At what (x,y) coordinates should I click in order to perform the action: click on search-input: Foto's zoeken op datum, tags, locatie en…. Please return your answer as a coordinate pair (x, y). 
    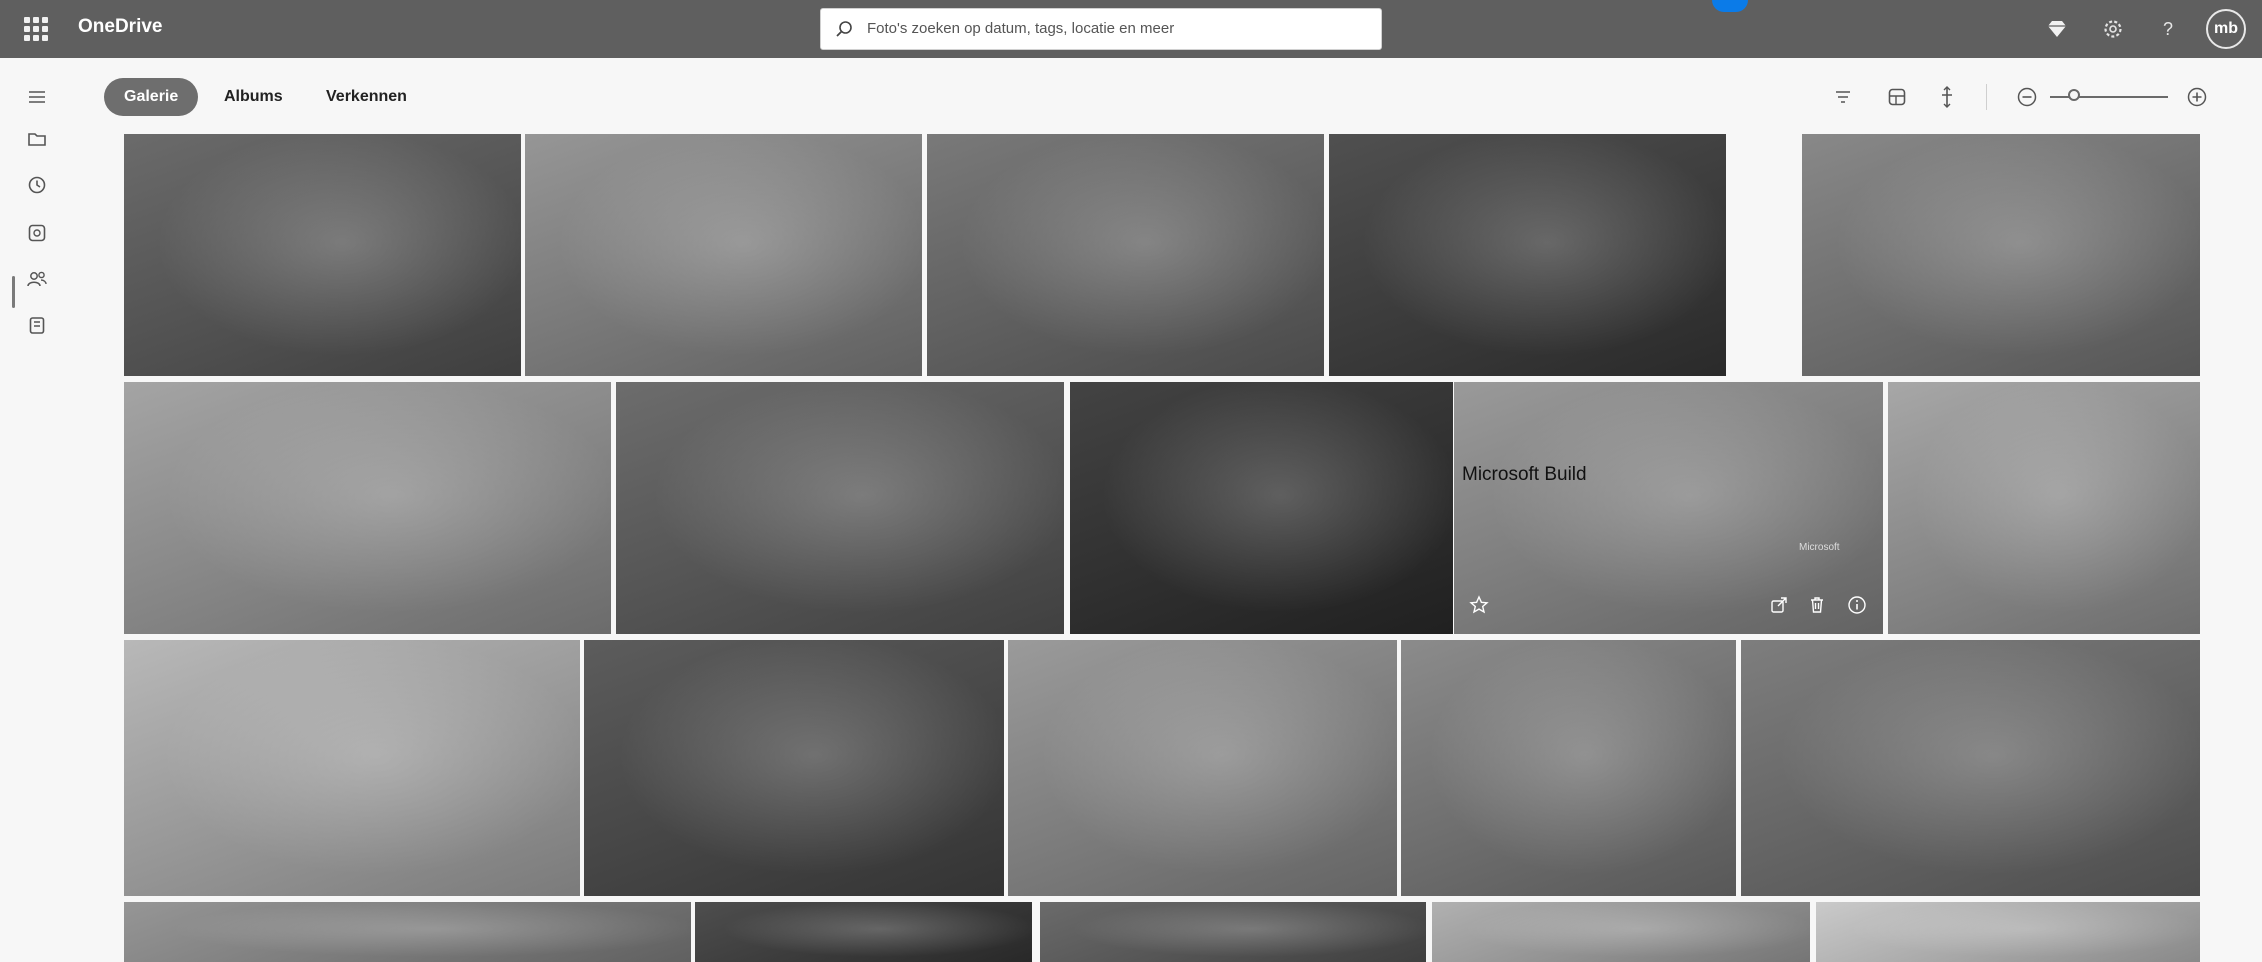
    Looking at the image, I should click on (1020, 28).